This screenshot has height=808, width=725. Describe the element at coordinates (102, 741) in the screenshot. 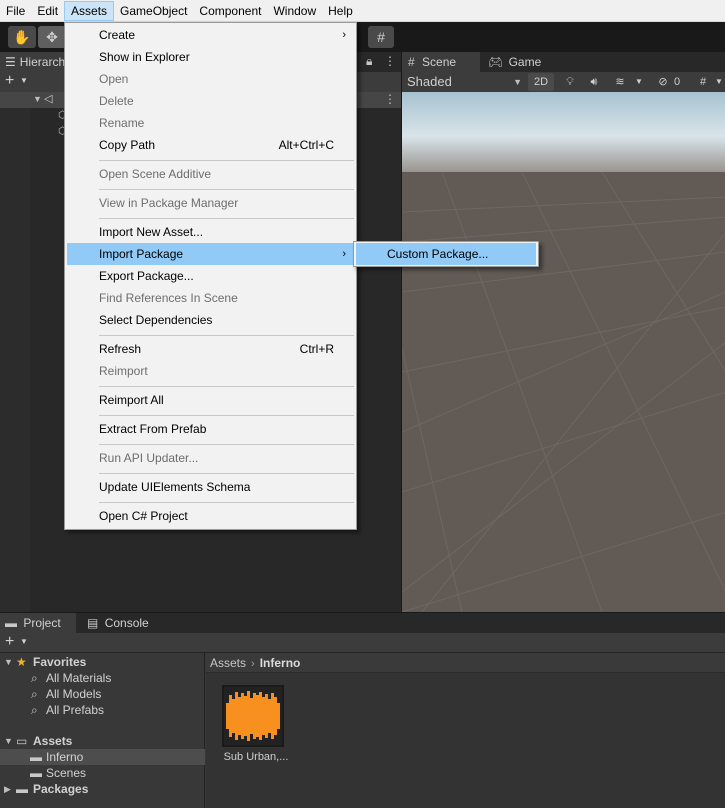

I see `tree-assets: ▼ ▭ Assets` at that location.